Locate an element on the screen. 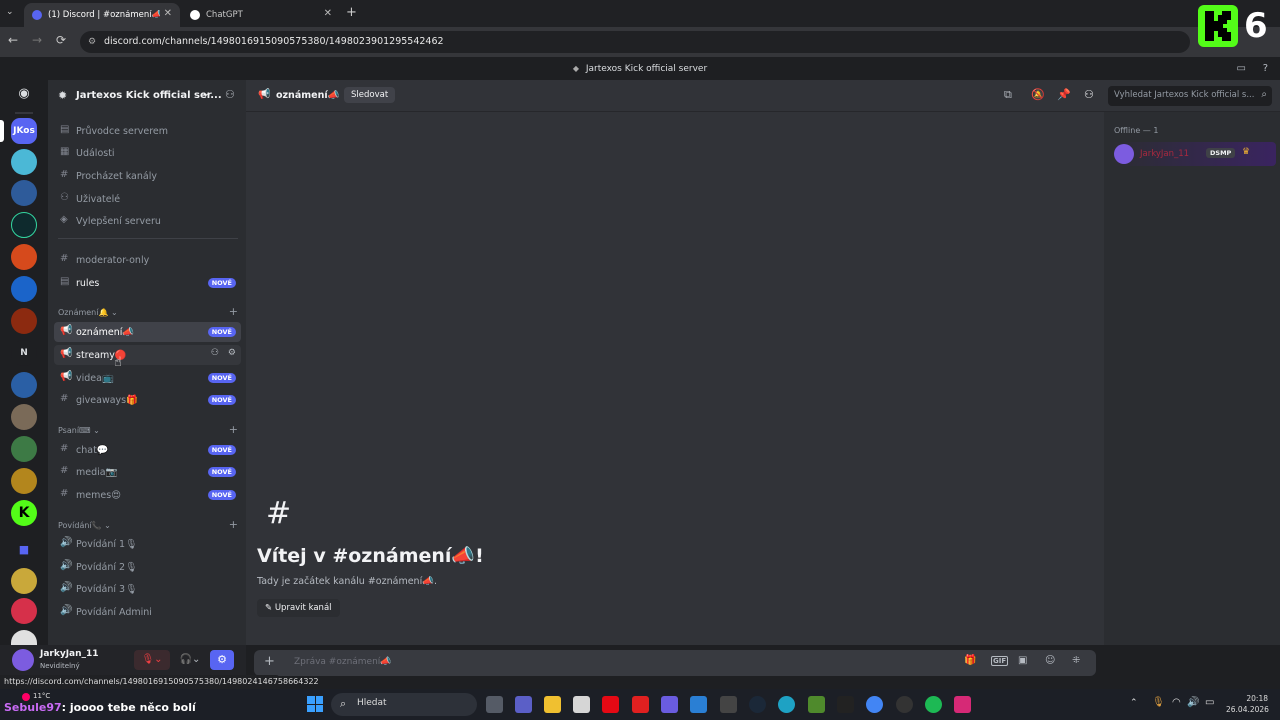 This screenshot has height=720, width=1280. forward-icon: → is located at coordinates (37, 40).